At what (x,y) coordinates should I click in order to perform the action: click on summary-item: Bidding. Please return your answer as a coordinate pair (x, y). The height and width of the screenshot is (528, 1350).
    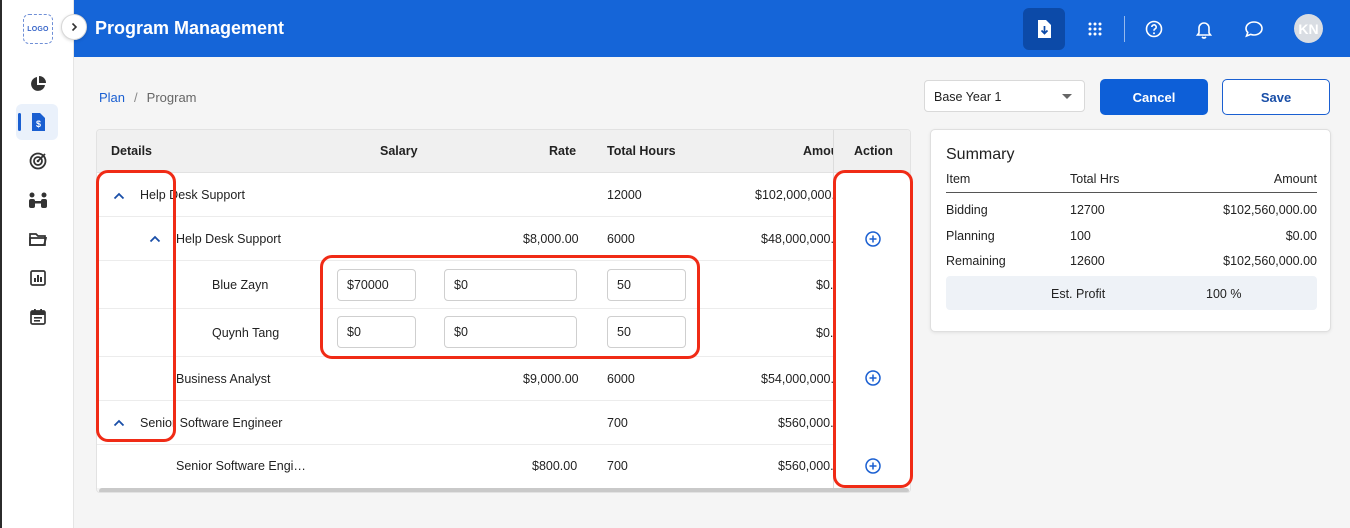
    Looking at the image, I should click on (967, 210).